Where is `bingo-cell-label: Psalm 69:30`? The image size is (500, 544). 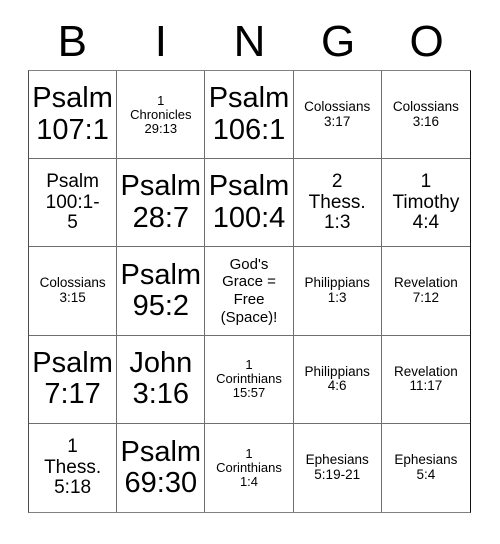 bingo-cell-label: Psalm 69:30 is located at coordinates (161, 467).